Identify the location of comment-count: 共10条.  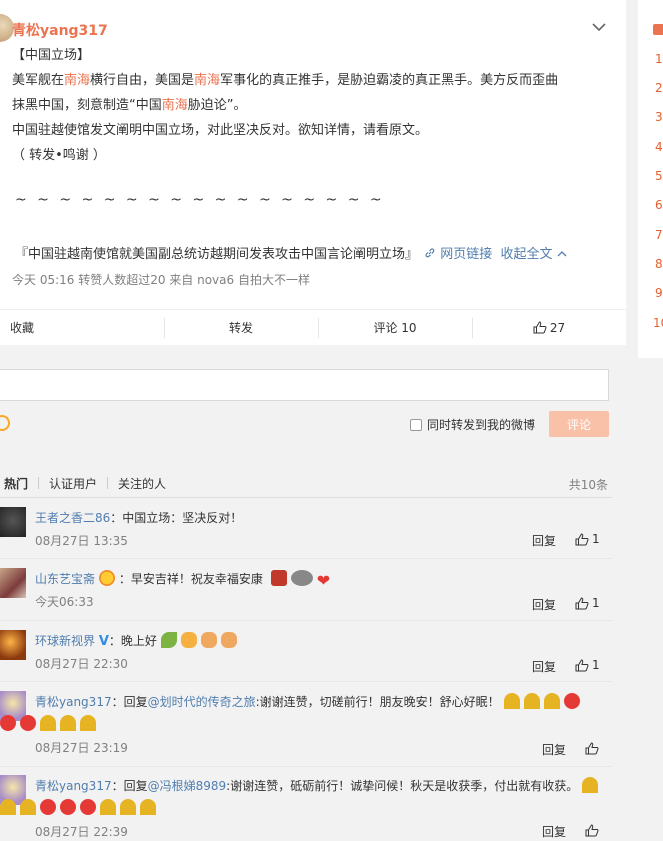
(588, 485).